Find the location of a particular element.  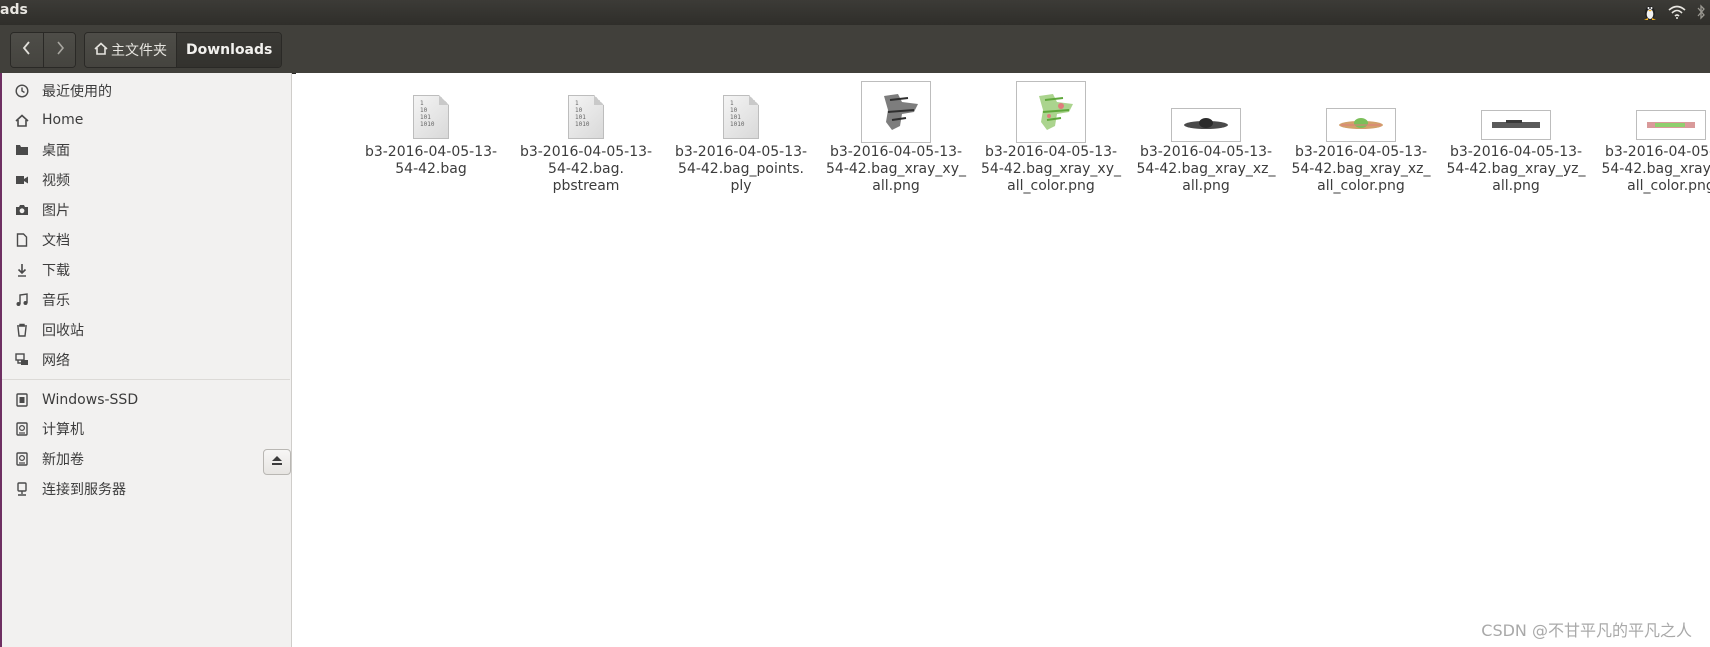

clock-icon is located at coordinates (22, 91).